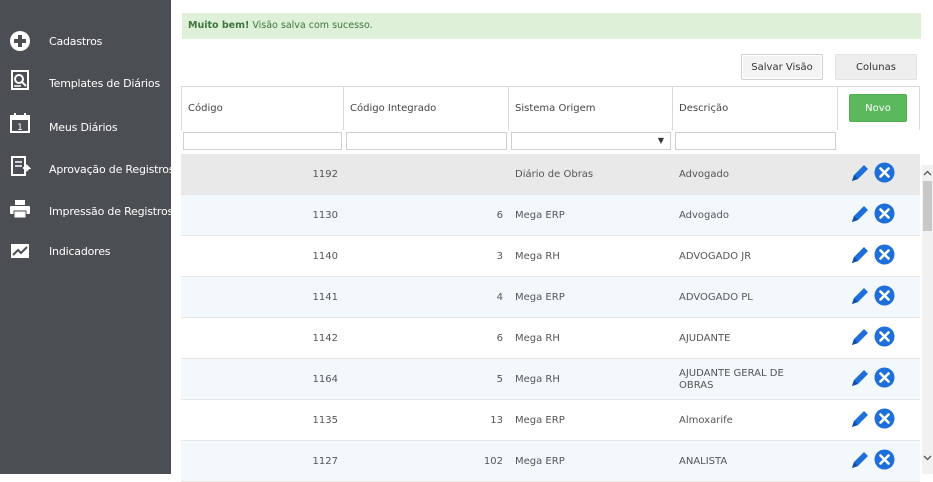  What do you see at coordinates (782, 67) in the screenshot?
I see `save-view-button: Salvar Visão` at bounding box center [782, 67].